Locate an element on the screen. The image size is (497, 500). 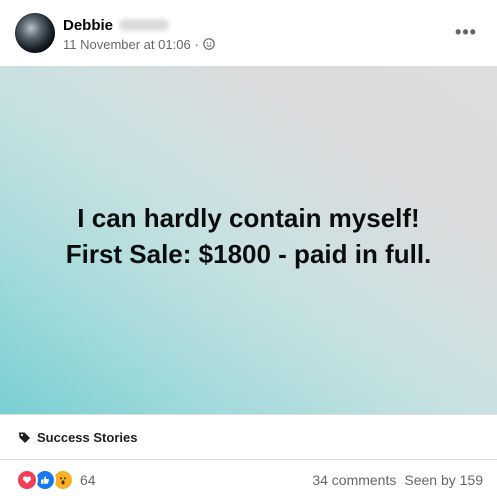
post-timestamp: 11 November at 01:06 is located at coordinates (127, 44).